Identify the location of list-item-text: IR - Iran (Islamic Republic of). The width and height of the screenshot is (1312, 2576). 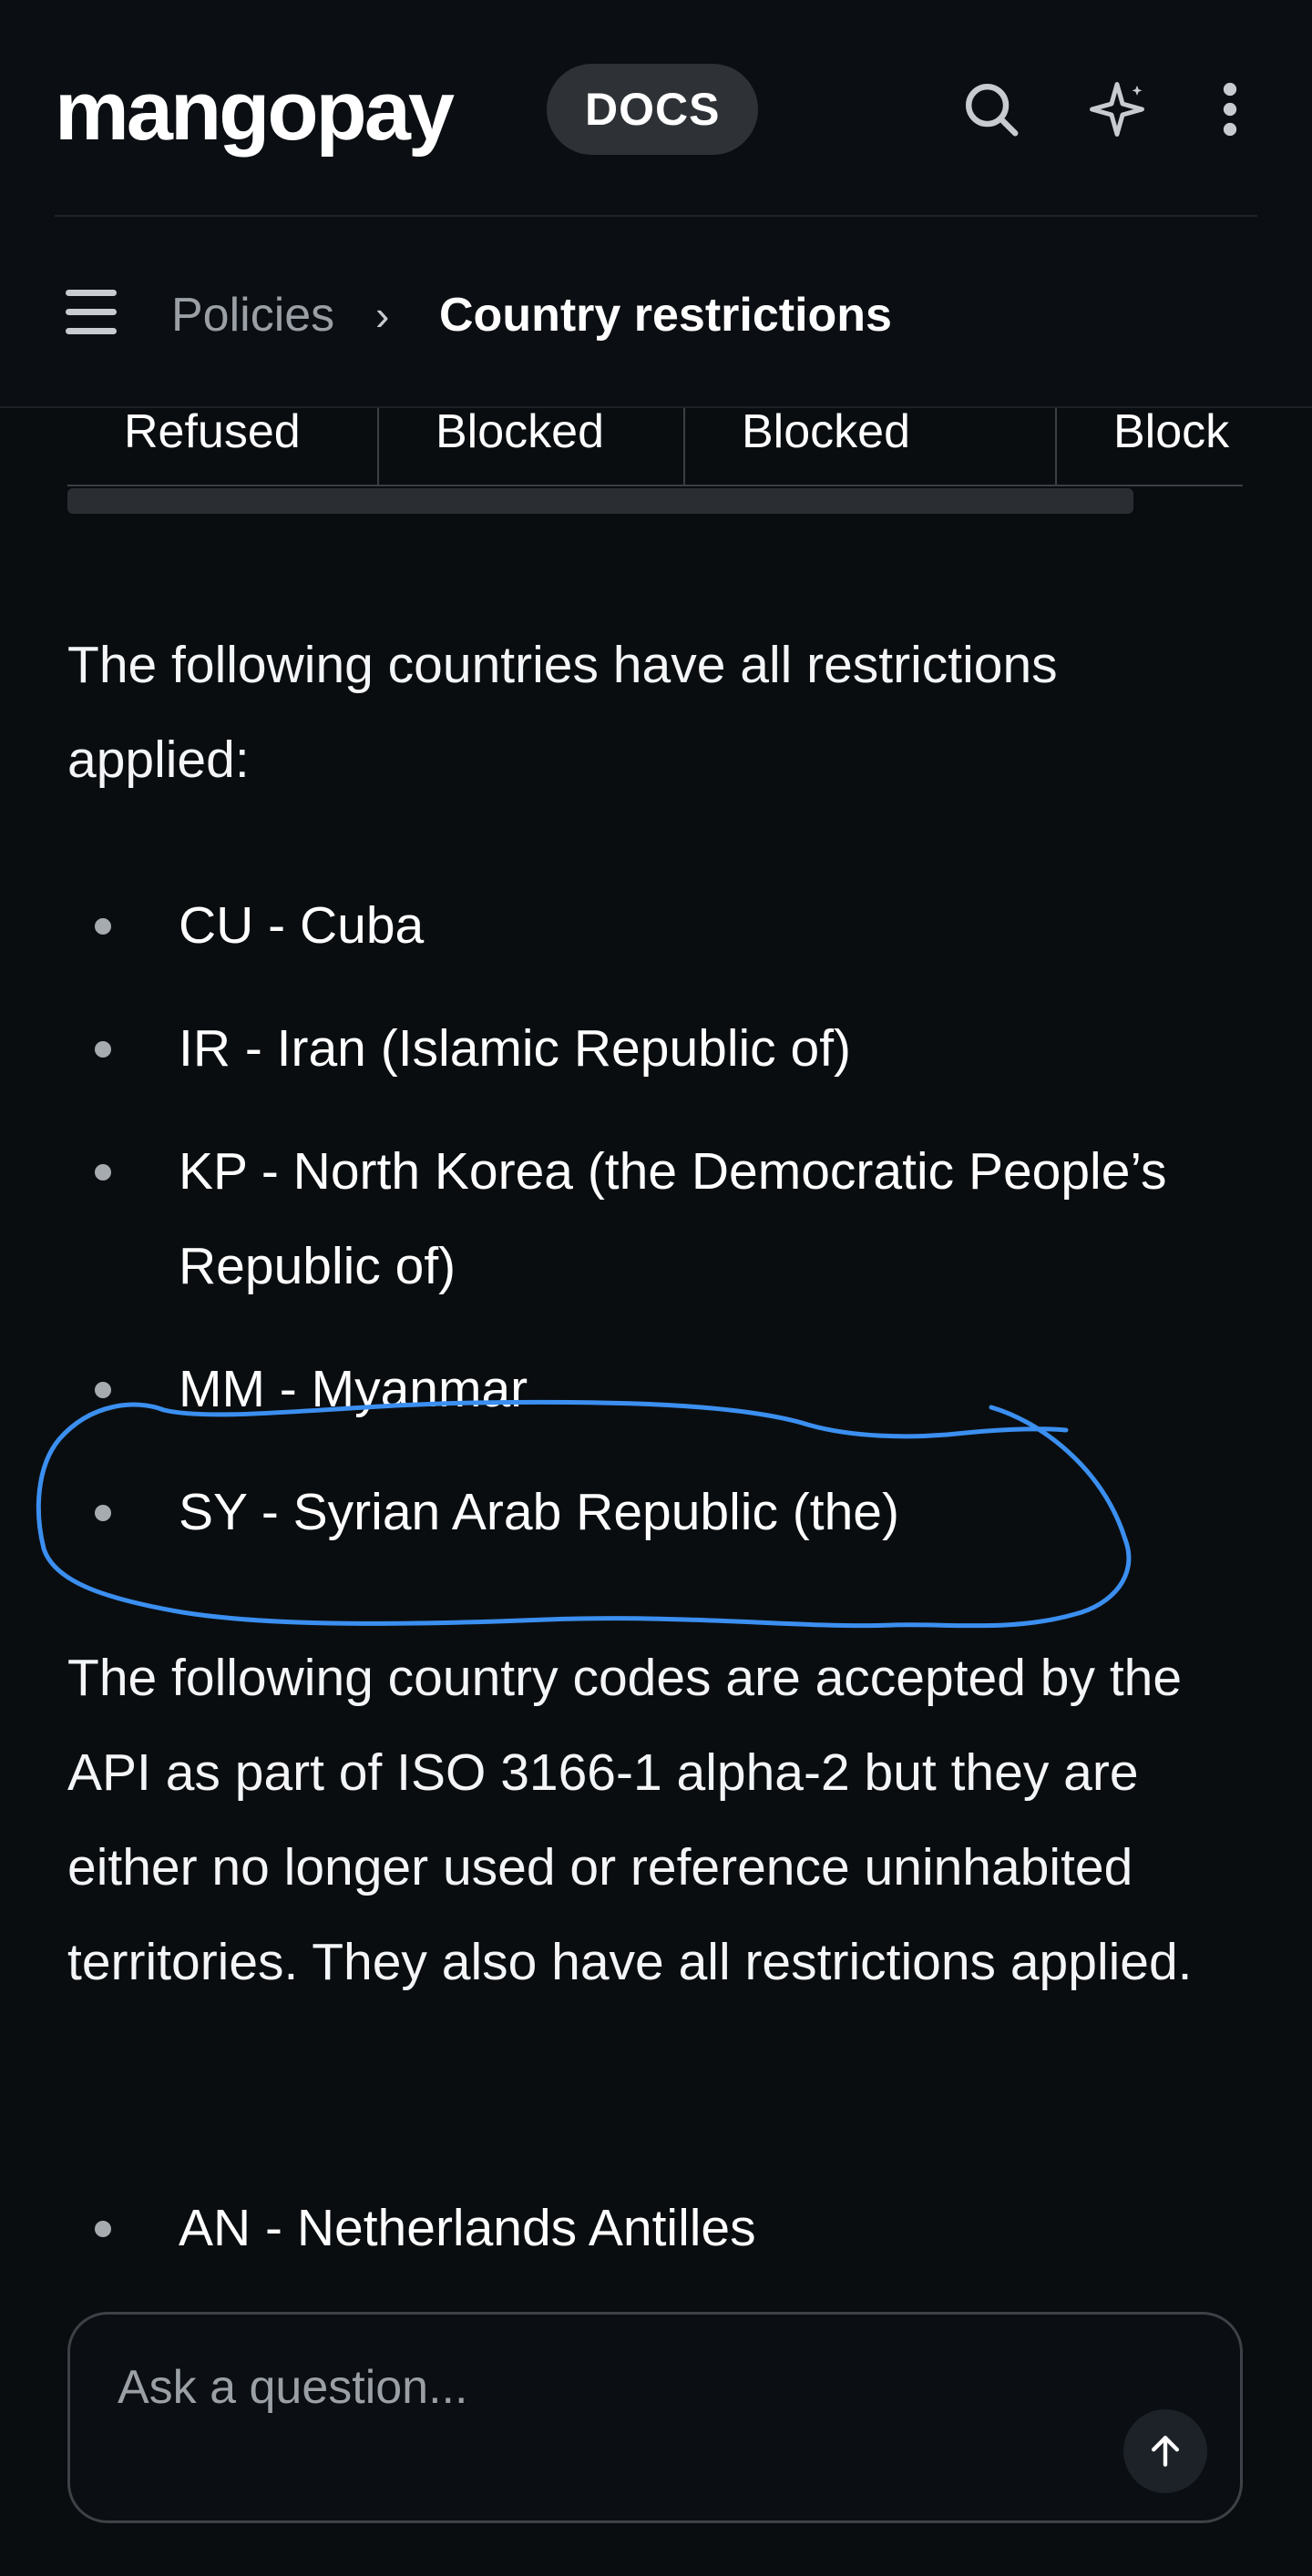
(516, 1048).